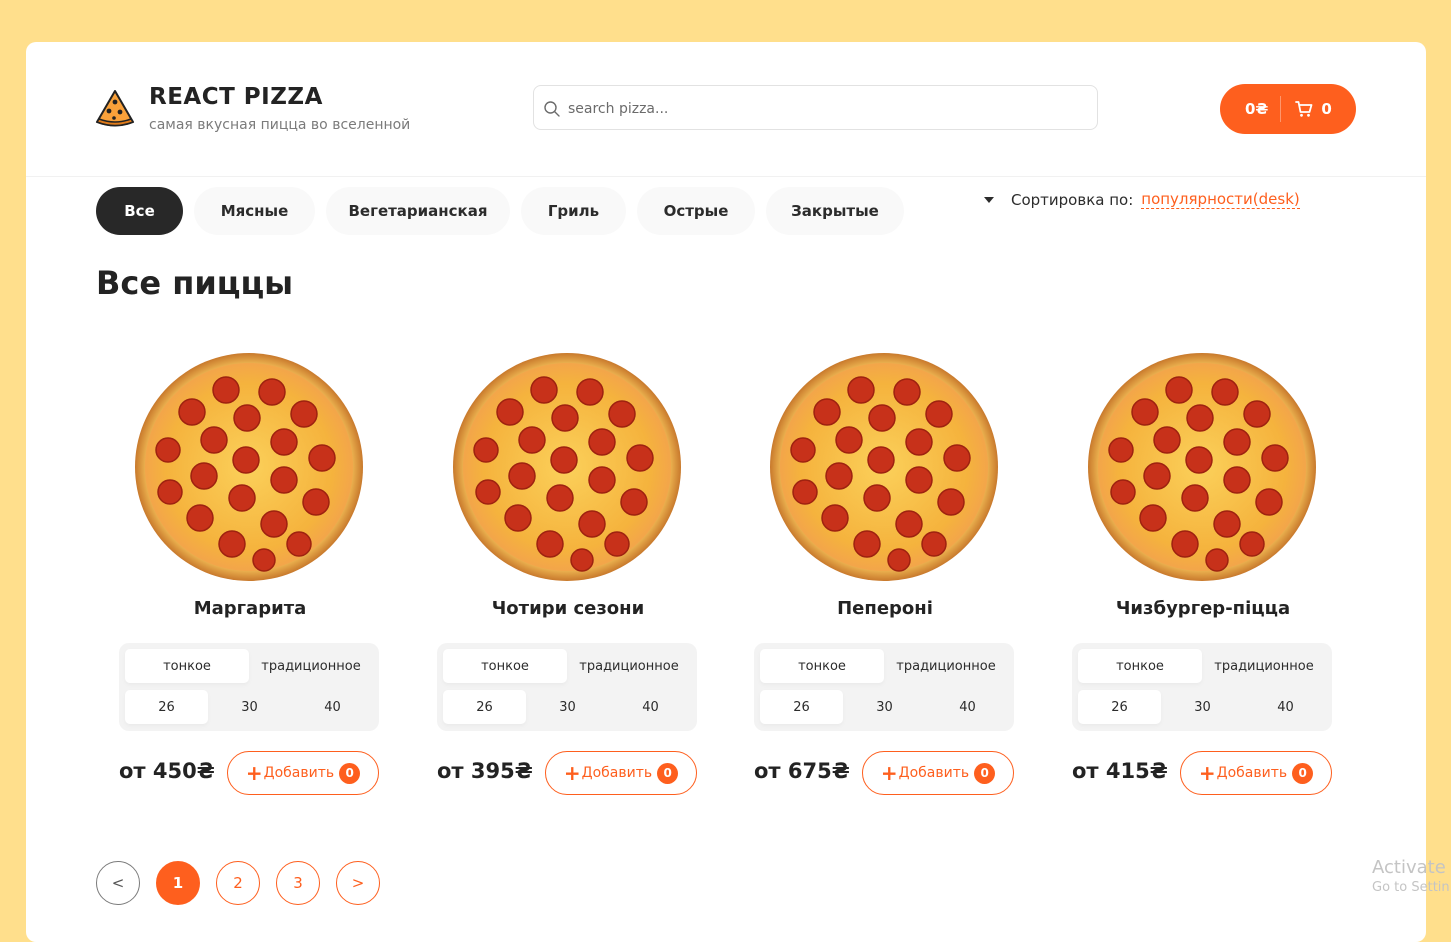  Describe the element at coordinates (358, 883) in the screenshot. I see `pagination-next: >` at that location.